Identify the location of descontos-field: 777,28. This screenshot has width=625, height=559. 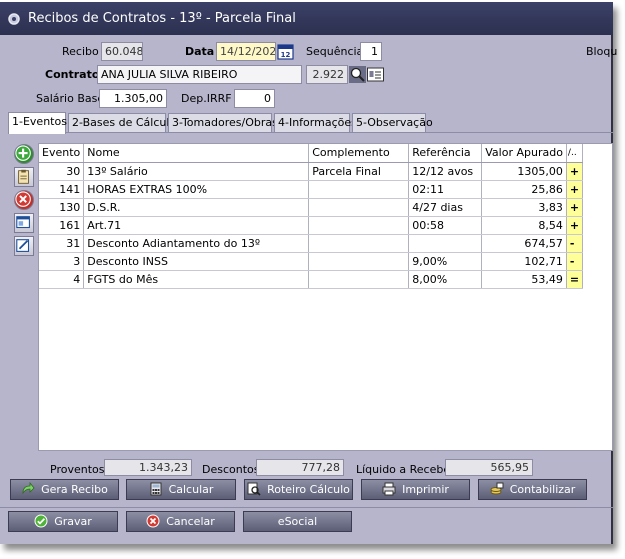
(300, 467).